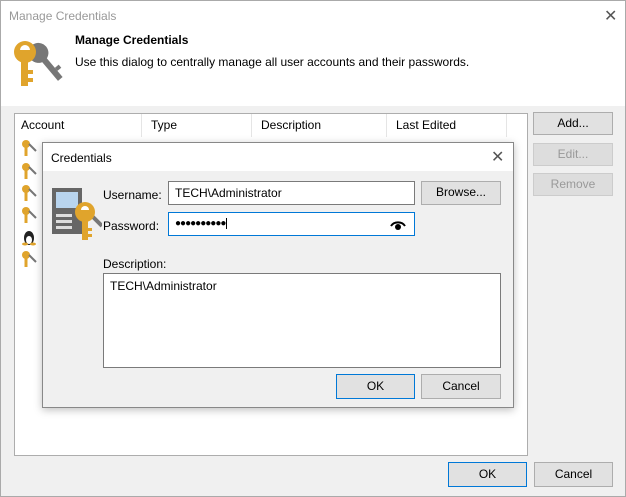 This screenshot has width=626, height=497. Describe the element at coordinates (461, 386) in the screenshot. I see `dialog-cancel-button: Cancel` at that location.